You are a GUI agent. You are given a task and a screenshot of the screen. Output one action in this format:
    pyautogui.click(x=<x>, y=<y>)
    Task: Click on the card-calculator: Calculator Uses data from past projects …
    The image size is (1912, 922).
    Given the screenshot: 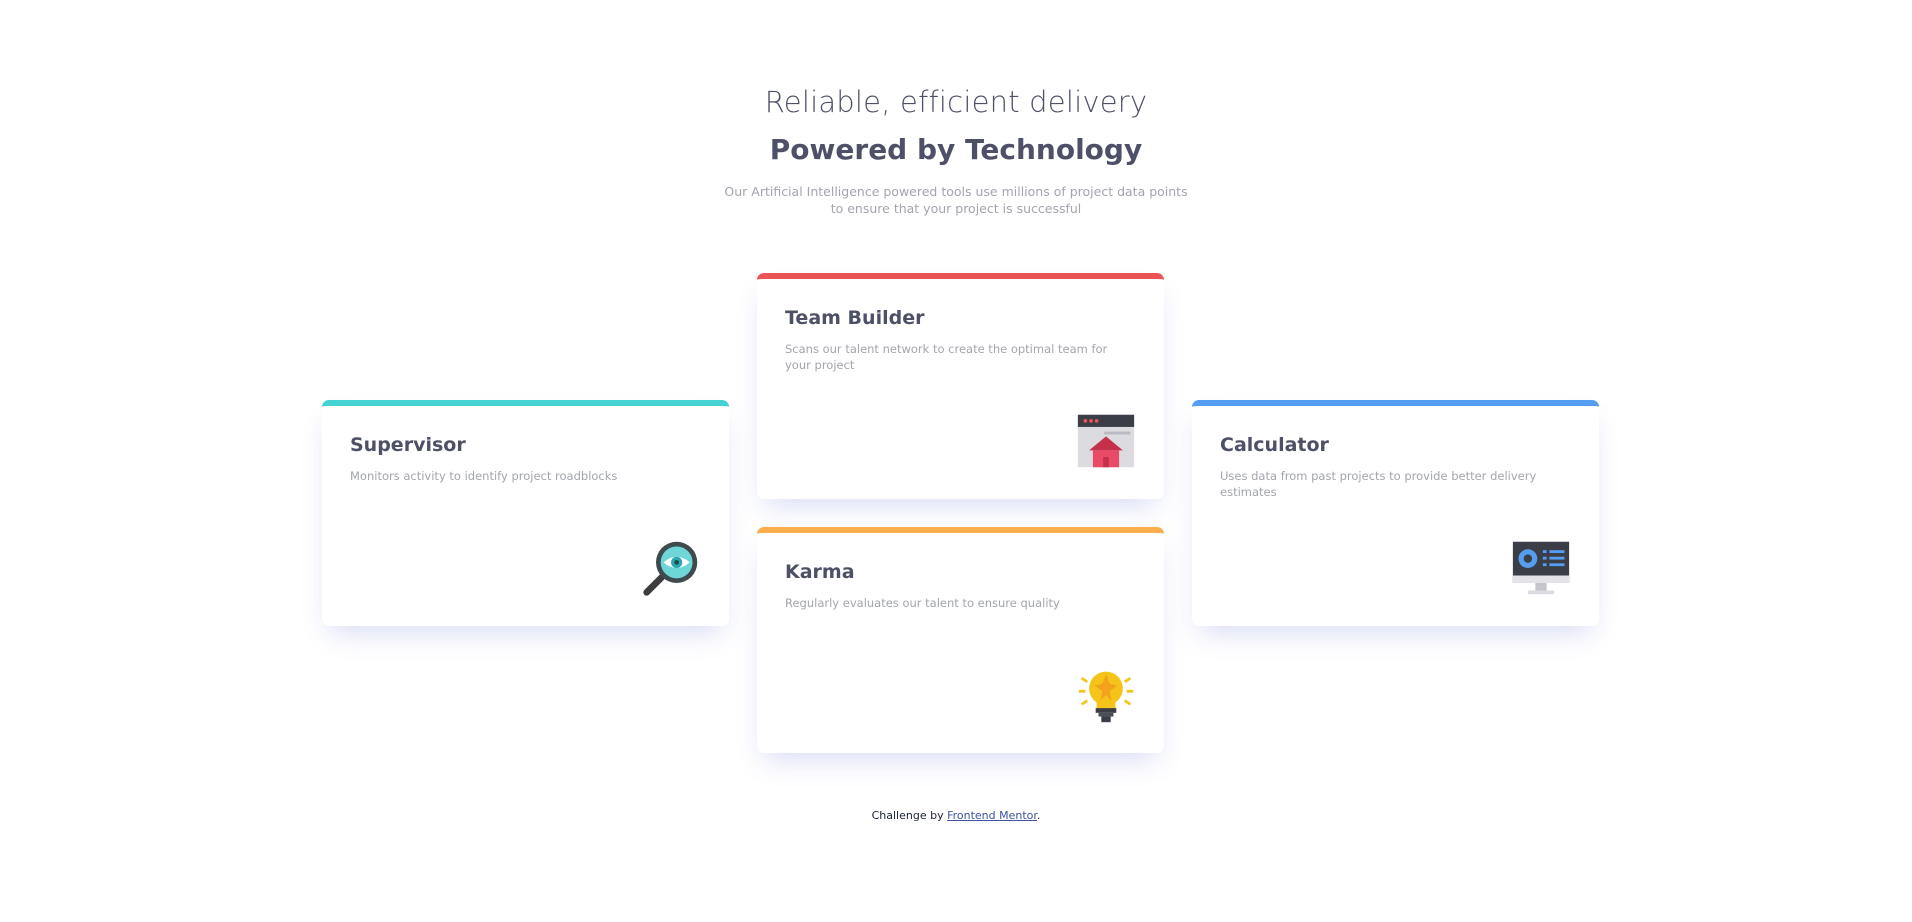 What is the action you would take?
    pyautogui.click(x=1395, y=513)
    